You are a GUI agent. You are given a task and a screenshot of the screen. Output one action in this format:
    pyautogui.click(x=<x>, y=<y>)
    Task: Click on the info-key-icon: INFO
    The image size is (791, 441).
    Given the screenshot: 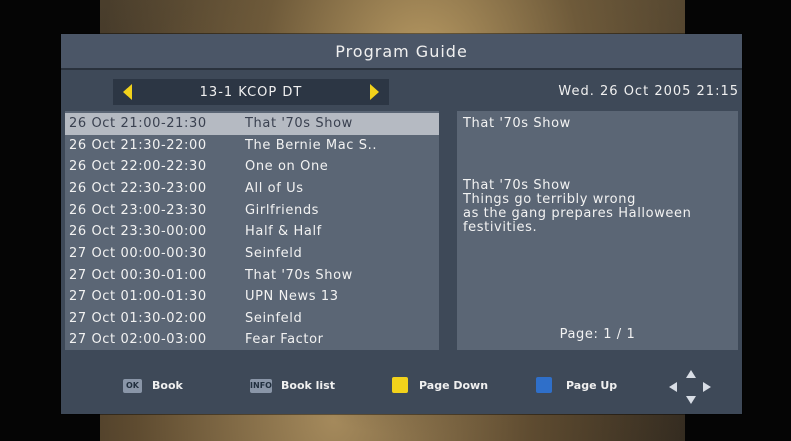 What is the action you would take?
    pyautogui.click(x=261, y=386)
    